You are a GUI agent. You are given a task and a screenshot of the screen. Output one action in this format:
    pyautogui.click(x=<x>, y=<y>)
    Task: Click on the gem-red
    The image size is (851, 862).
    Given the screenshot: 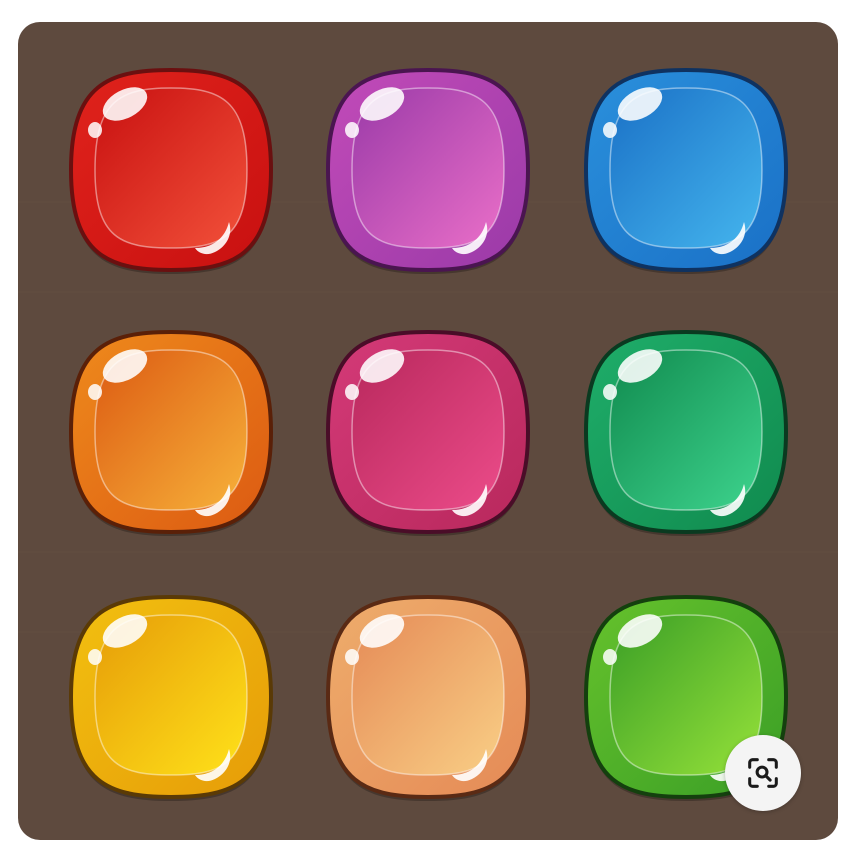 What is the action you would take?
    pyautogui.click(x=171, y=170)
    